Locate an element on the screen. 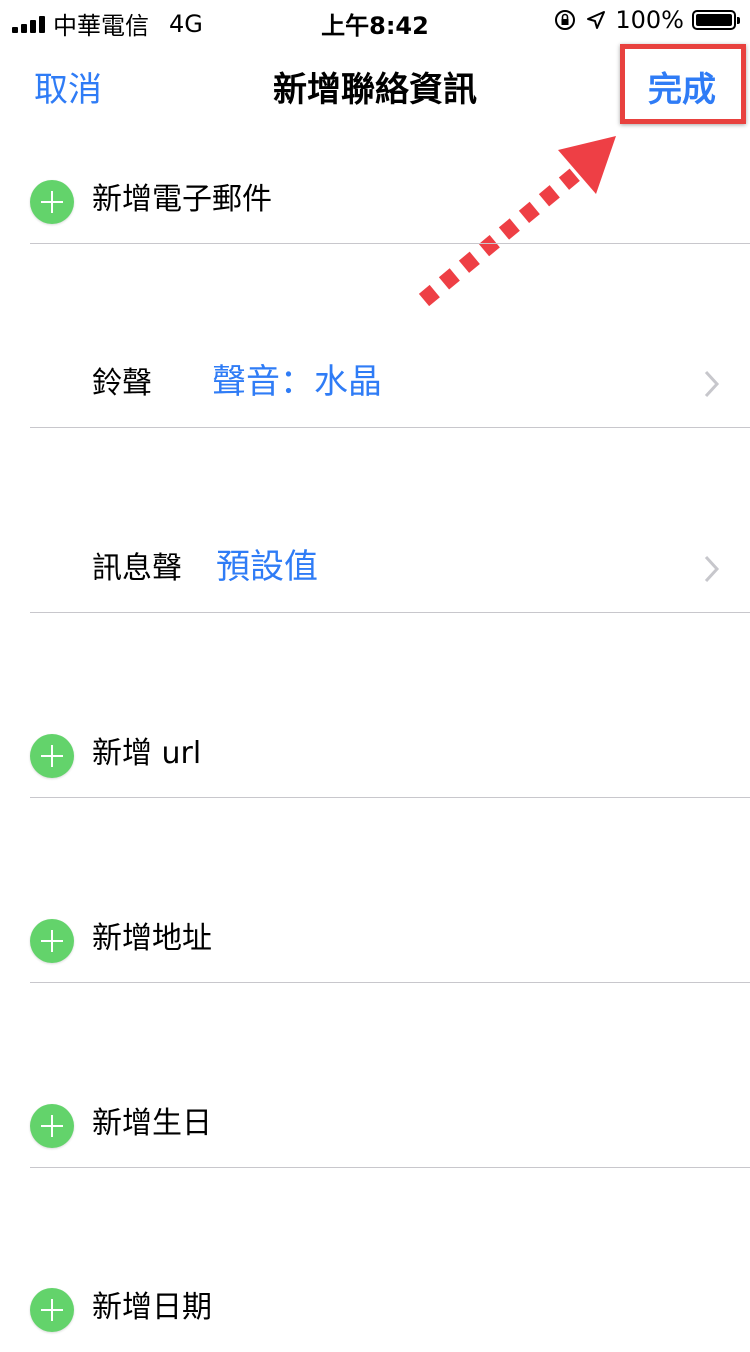 The height and width of the screenshot is (1352, 750). add-birthday-label: 新增生日 is located at coordinates (152, 1123).